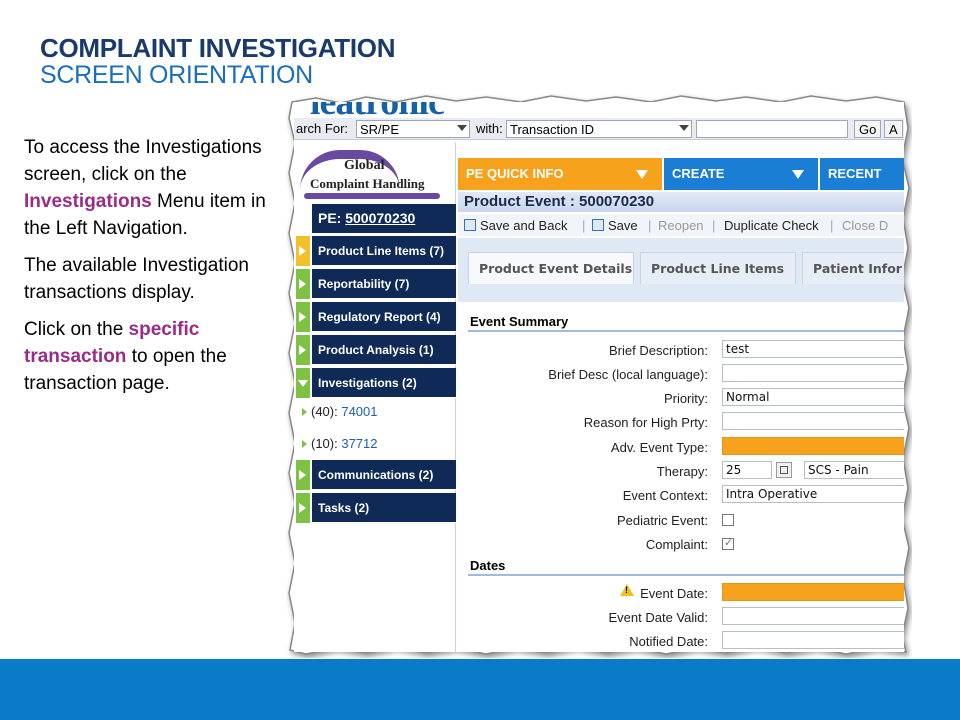 The image size is (960, 720). I want to click on brief-desc-local-input, so click(813, 373).